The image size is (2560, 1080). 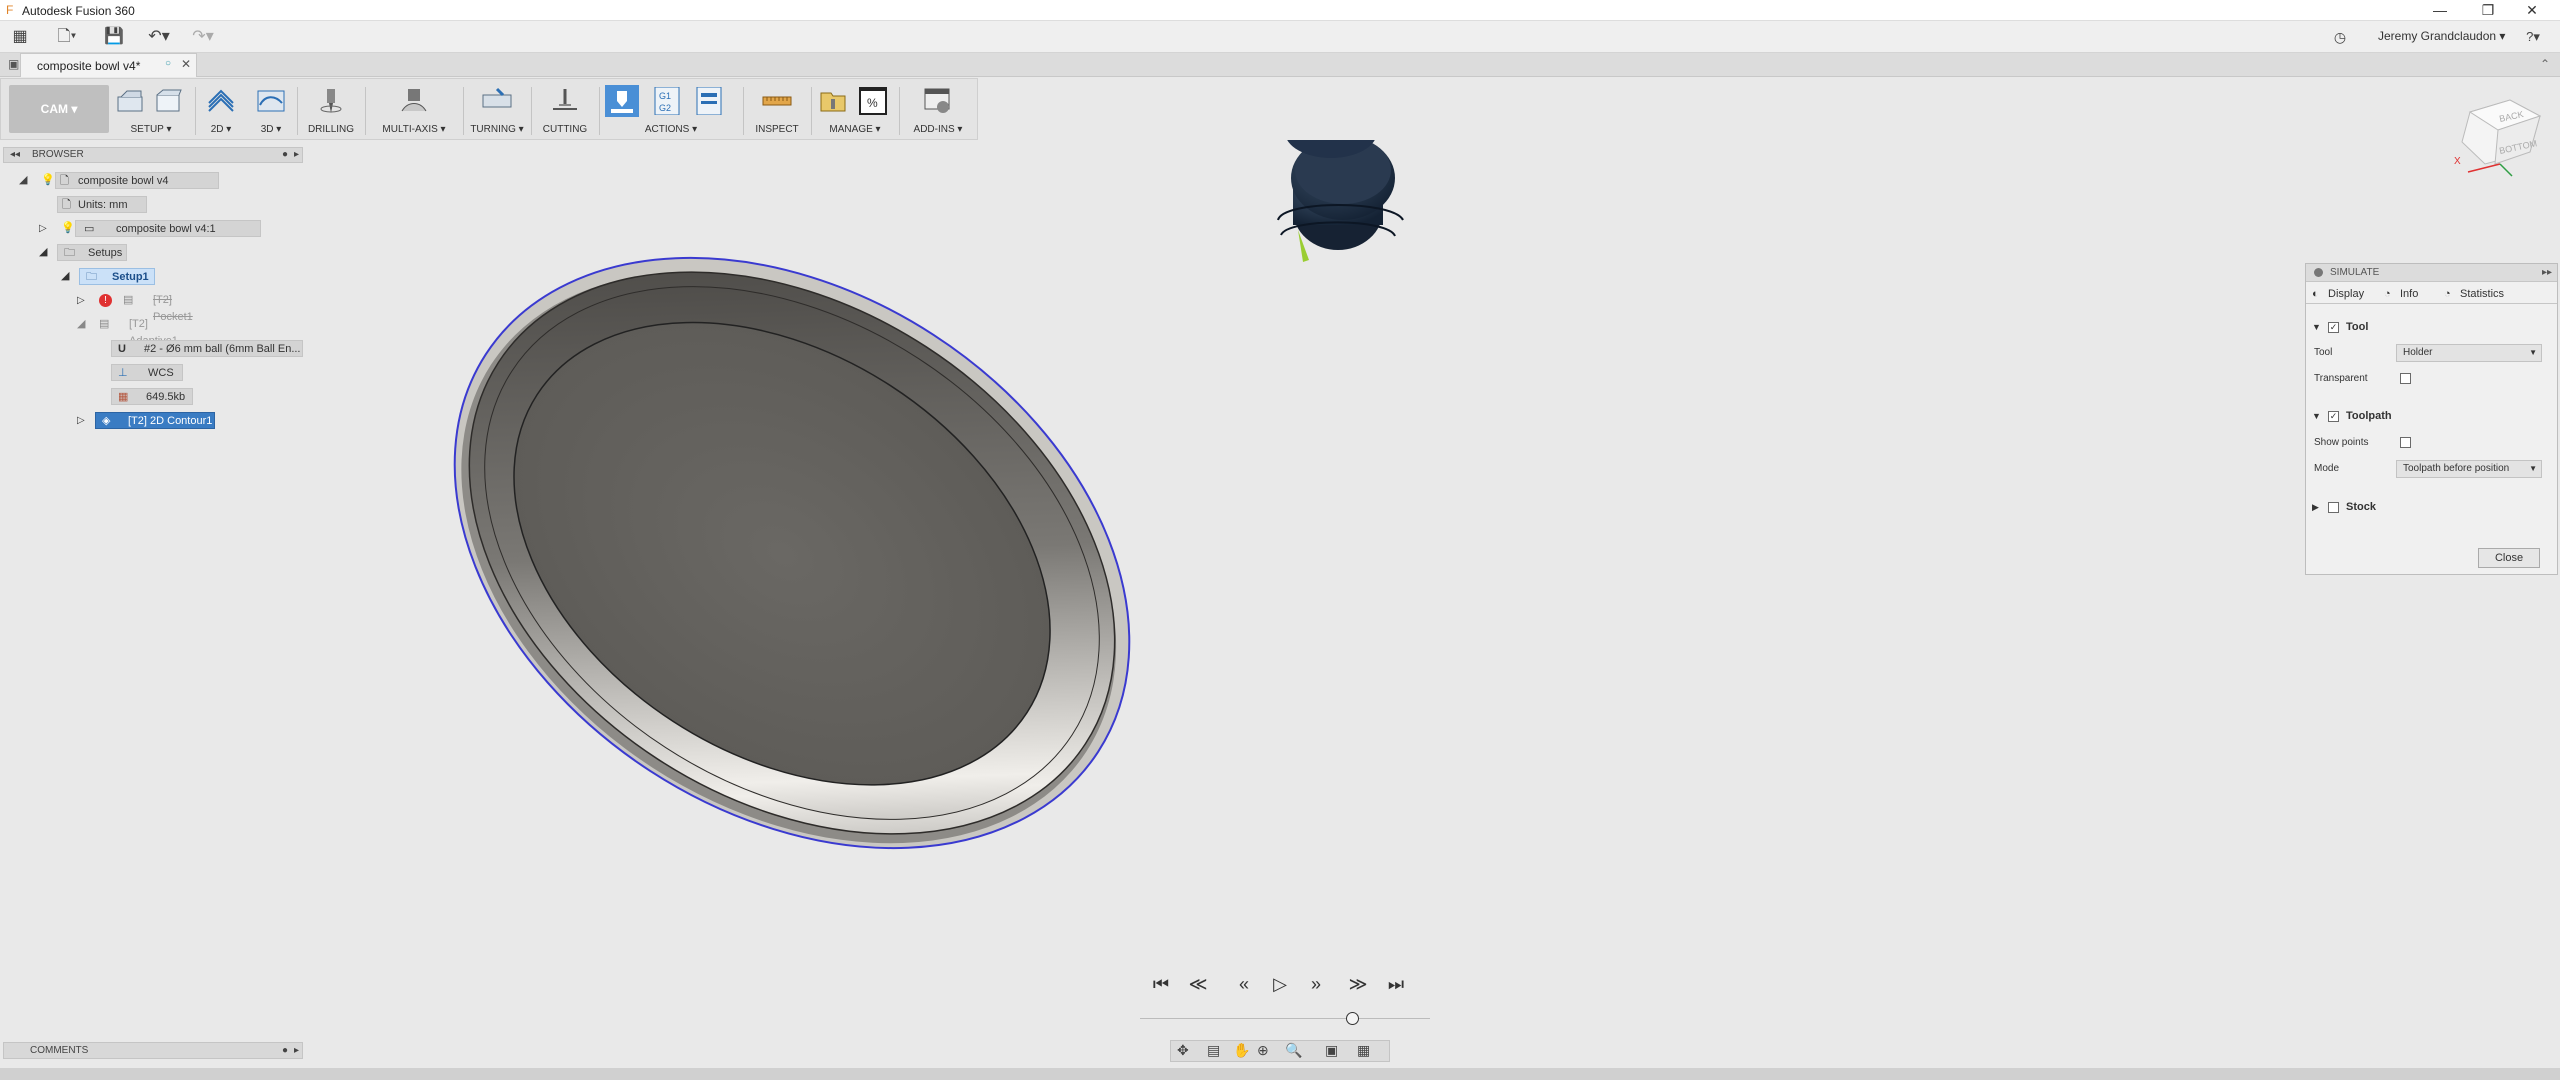 I want to click on toolpath-section-toggle-icon: ▼, so click(x=2316, y=416).